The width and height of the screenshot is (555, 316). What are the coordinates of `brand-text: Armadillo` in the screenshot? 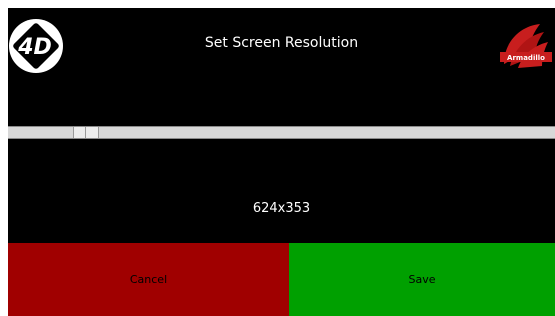 It's located at (526, 58).